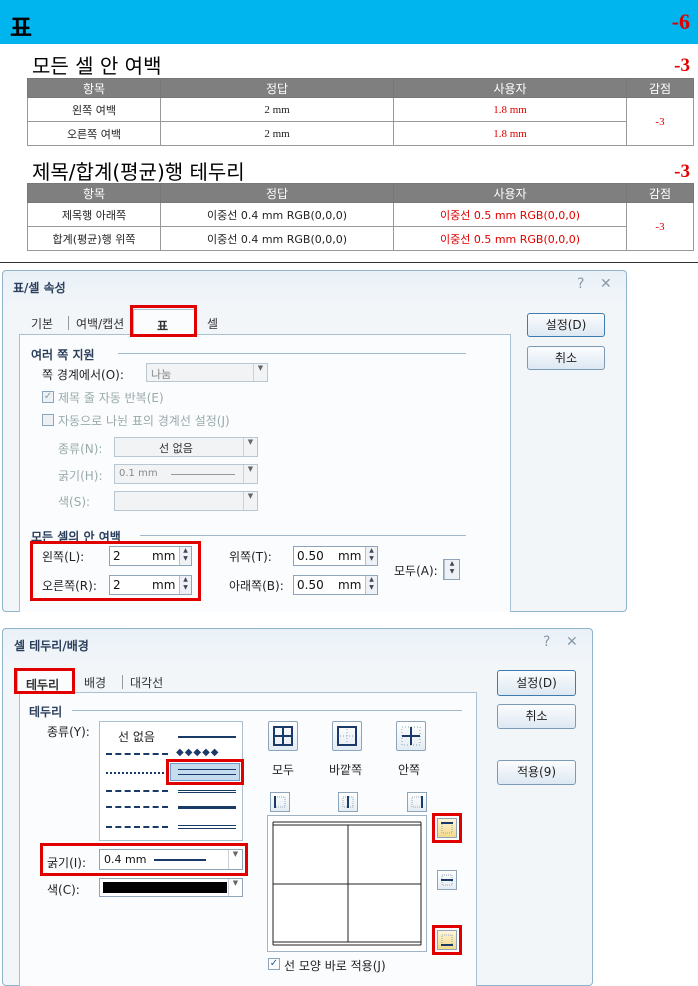  I want to click on header-score: -6, so click(680, 21).